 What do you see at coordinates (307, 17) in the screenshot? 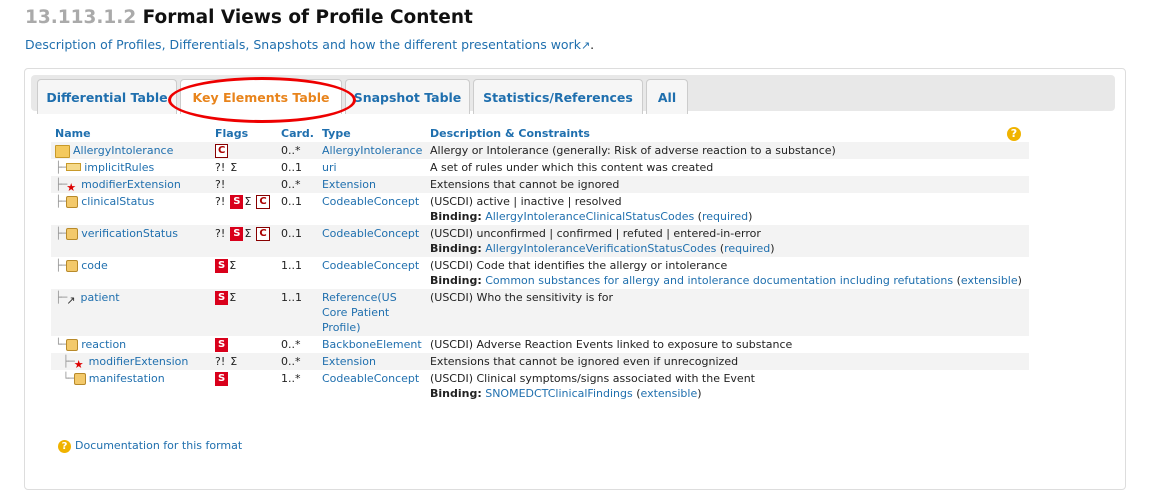
I see `section-title: Formal Views of Profile Content` at bounding box center [307, 17].